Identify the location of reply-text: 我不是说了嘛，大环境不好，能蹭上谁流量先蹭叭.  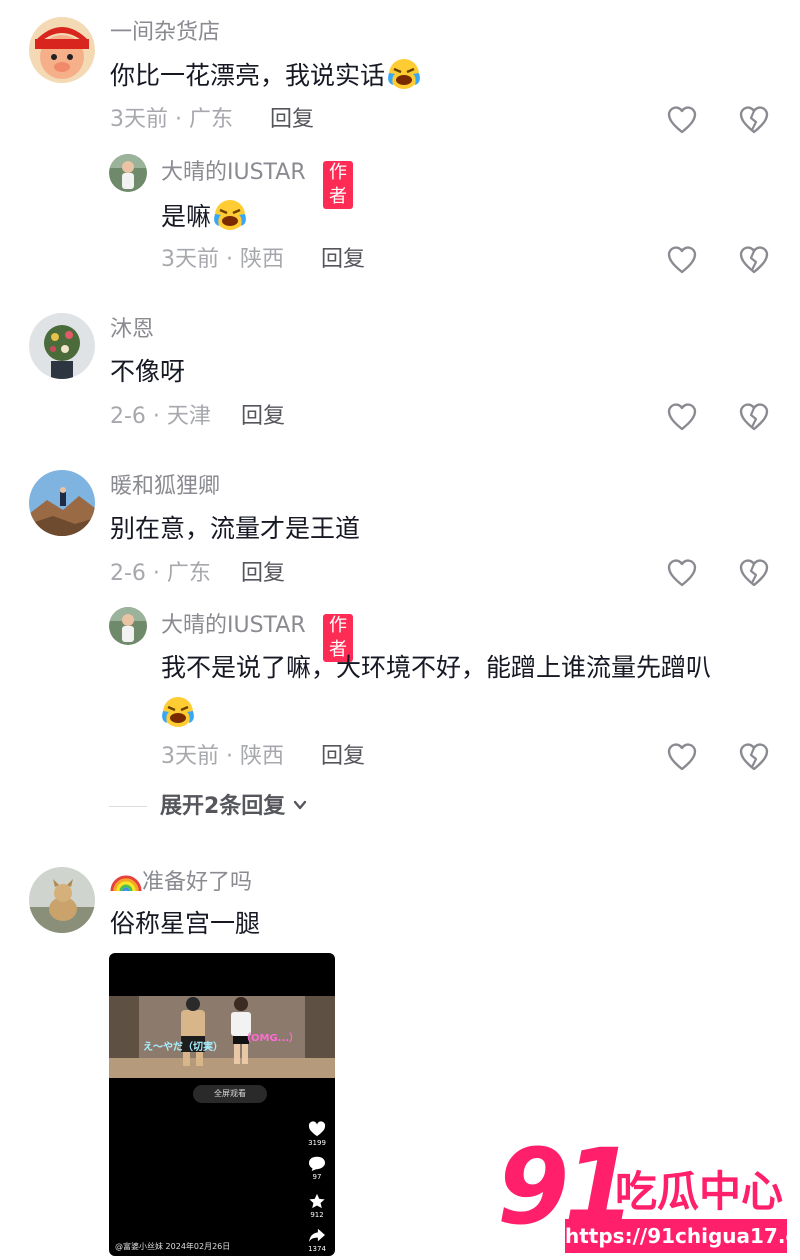
(436, 667).